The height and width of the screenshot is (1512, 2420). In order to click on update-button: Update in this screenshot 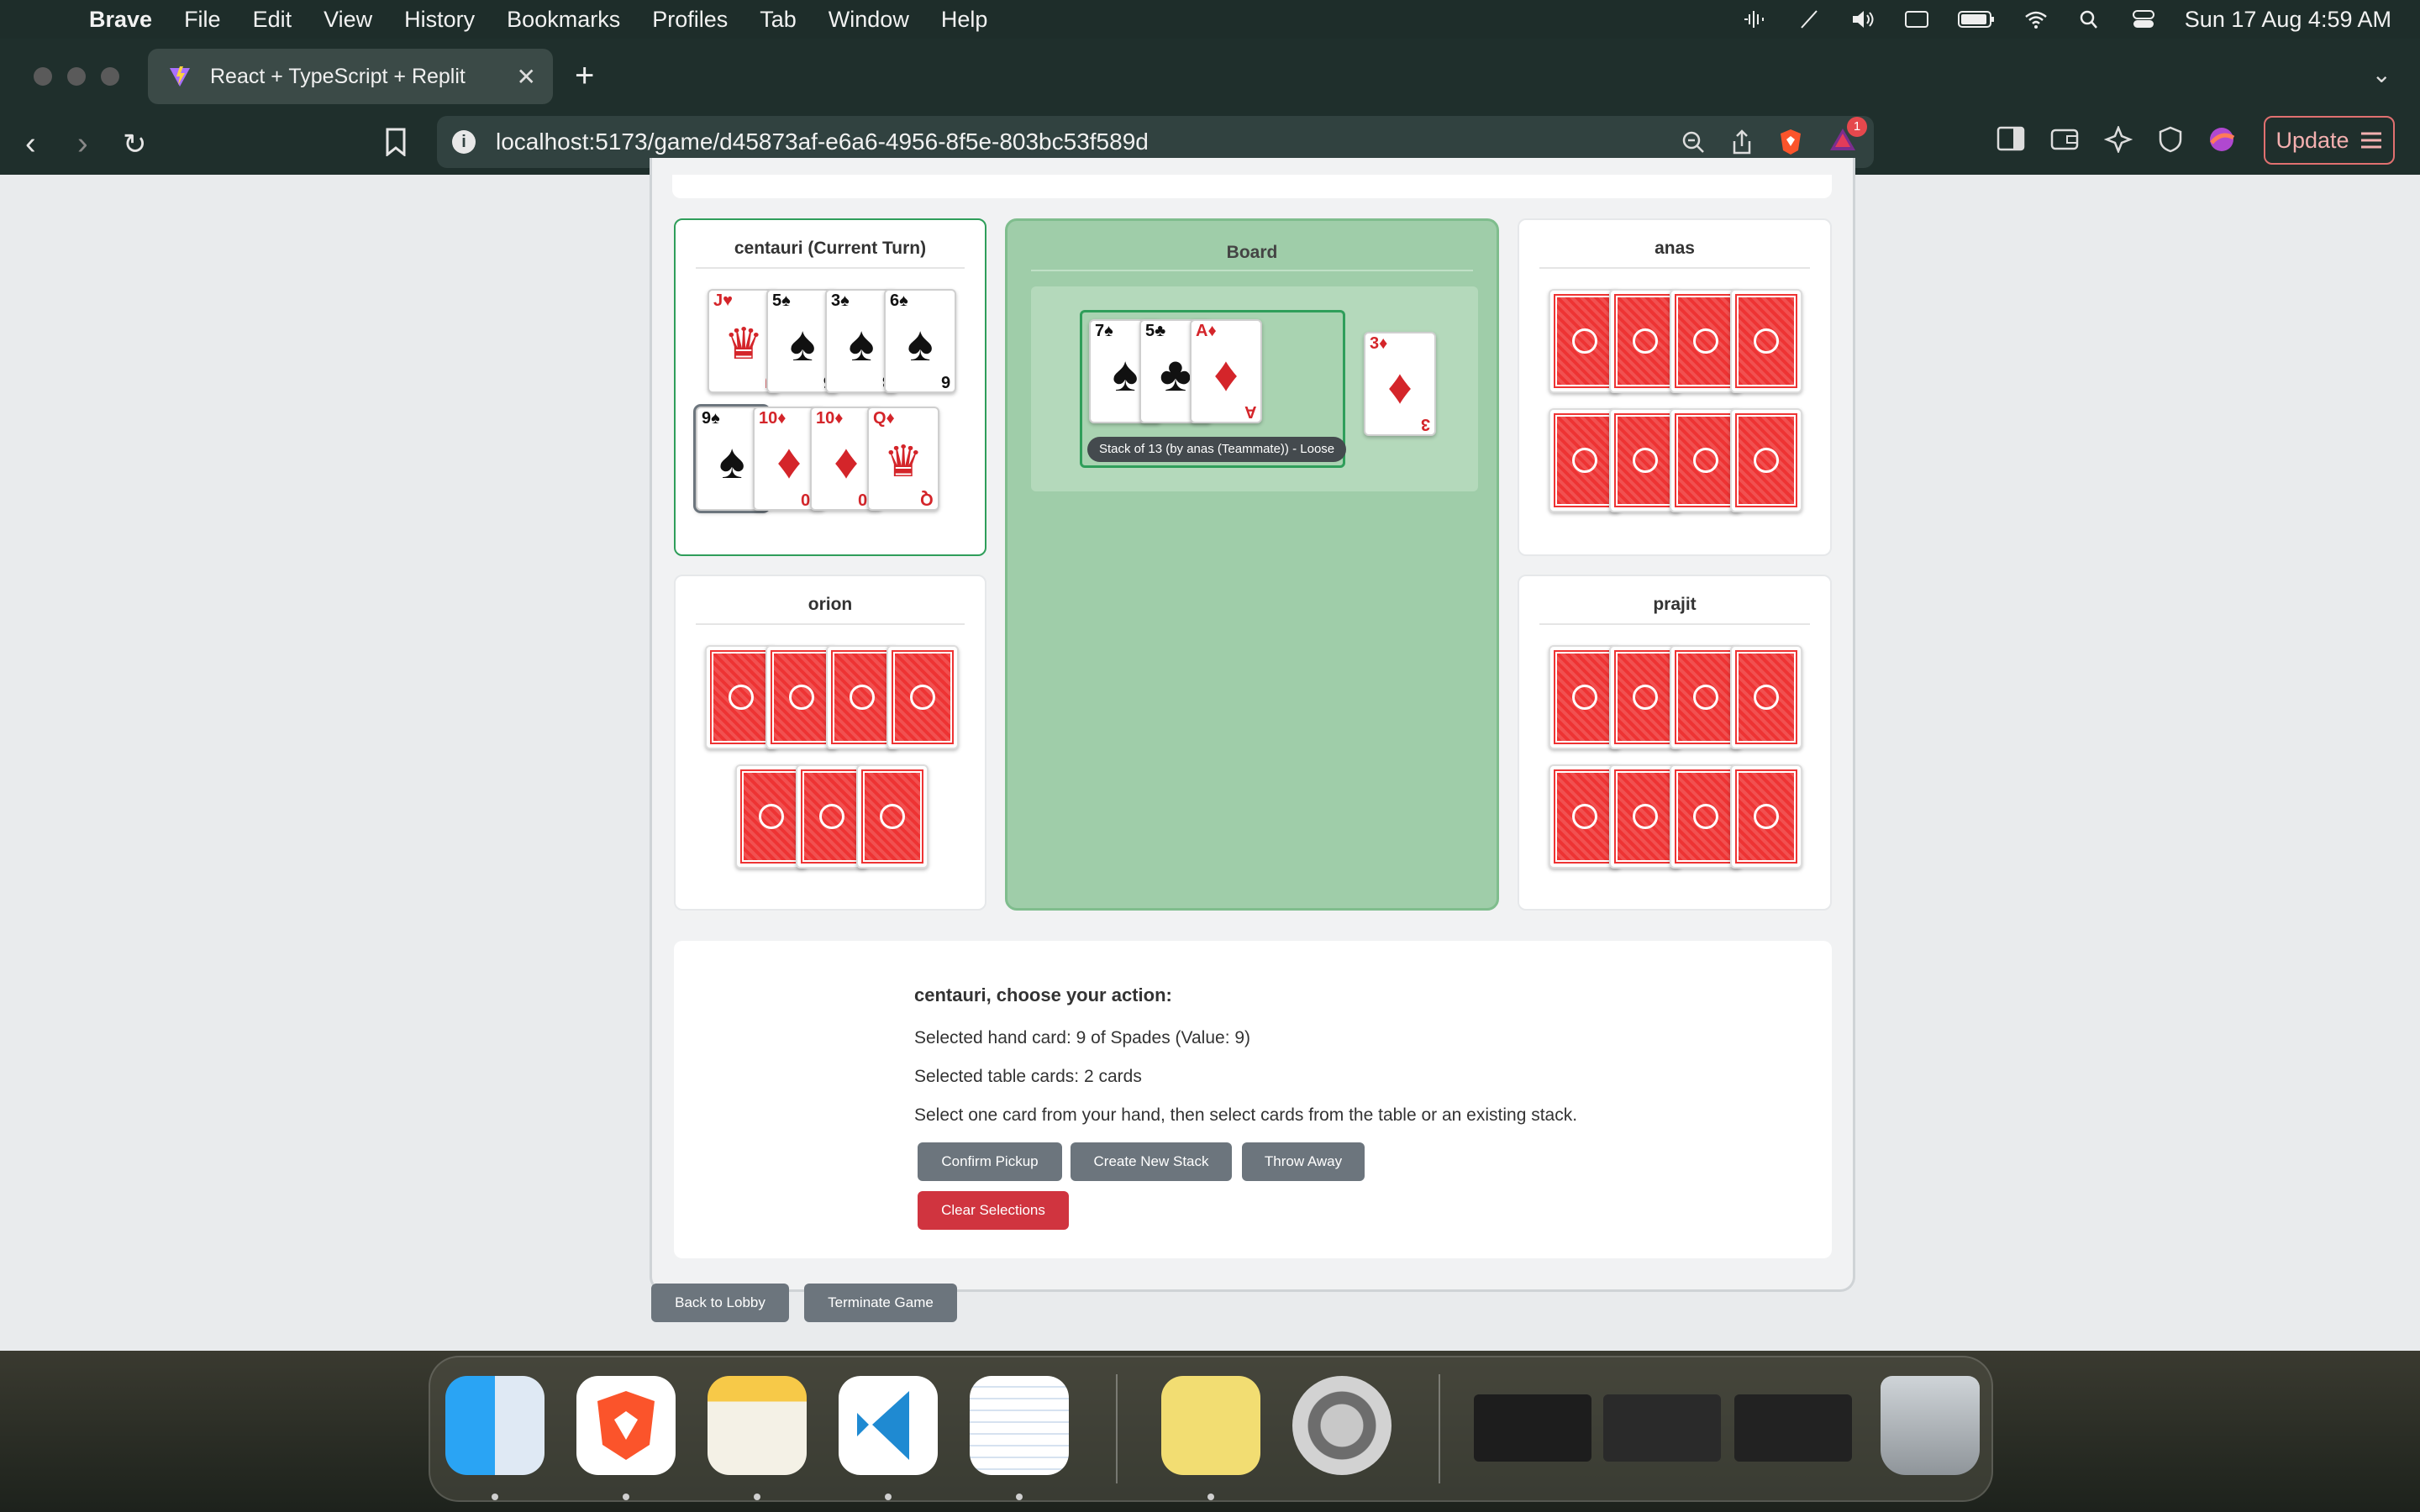, I will do `click(2329, 140)`.